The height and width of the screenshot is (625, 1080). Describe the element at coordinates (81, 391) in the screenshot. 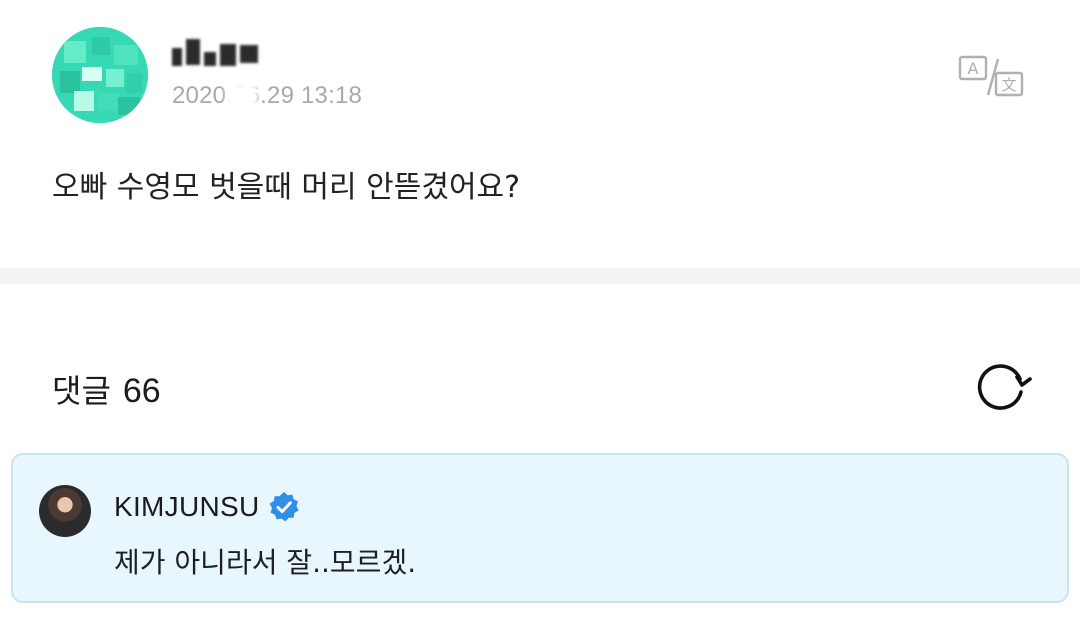

I see `comments-label: 댓글` at that location.